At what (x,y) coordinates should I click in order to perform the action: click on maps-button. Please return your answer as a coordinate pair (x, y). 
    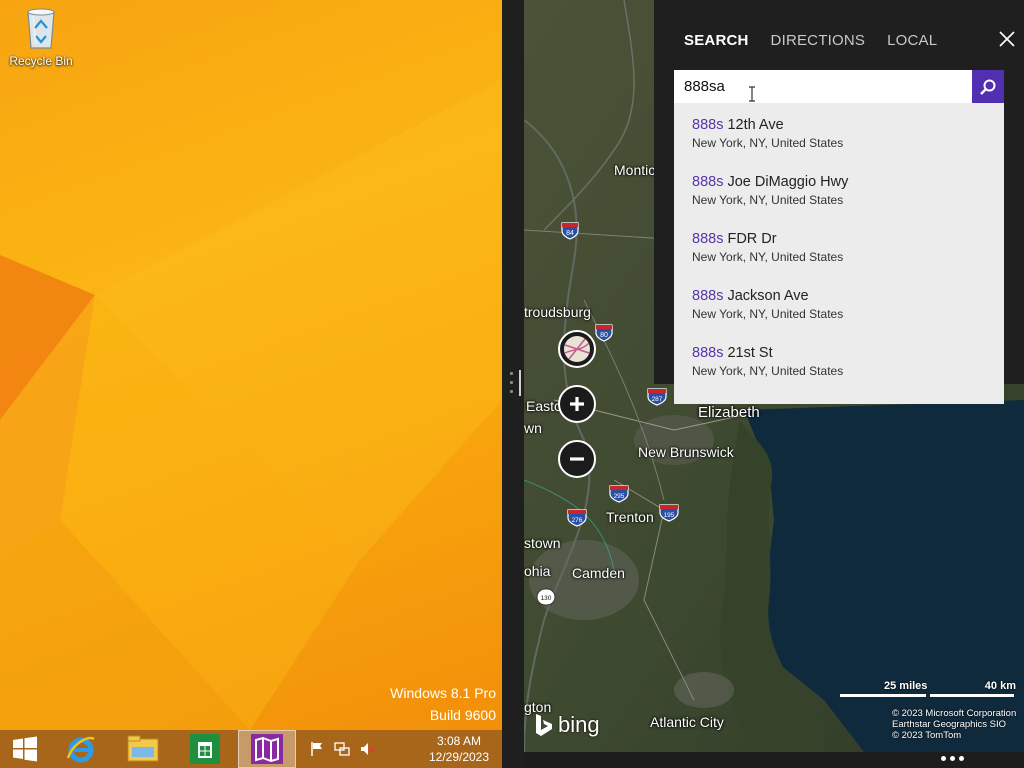
    Looking at the image, I should click on (267, 749).